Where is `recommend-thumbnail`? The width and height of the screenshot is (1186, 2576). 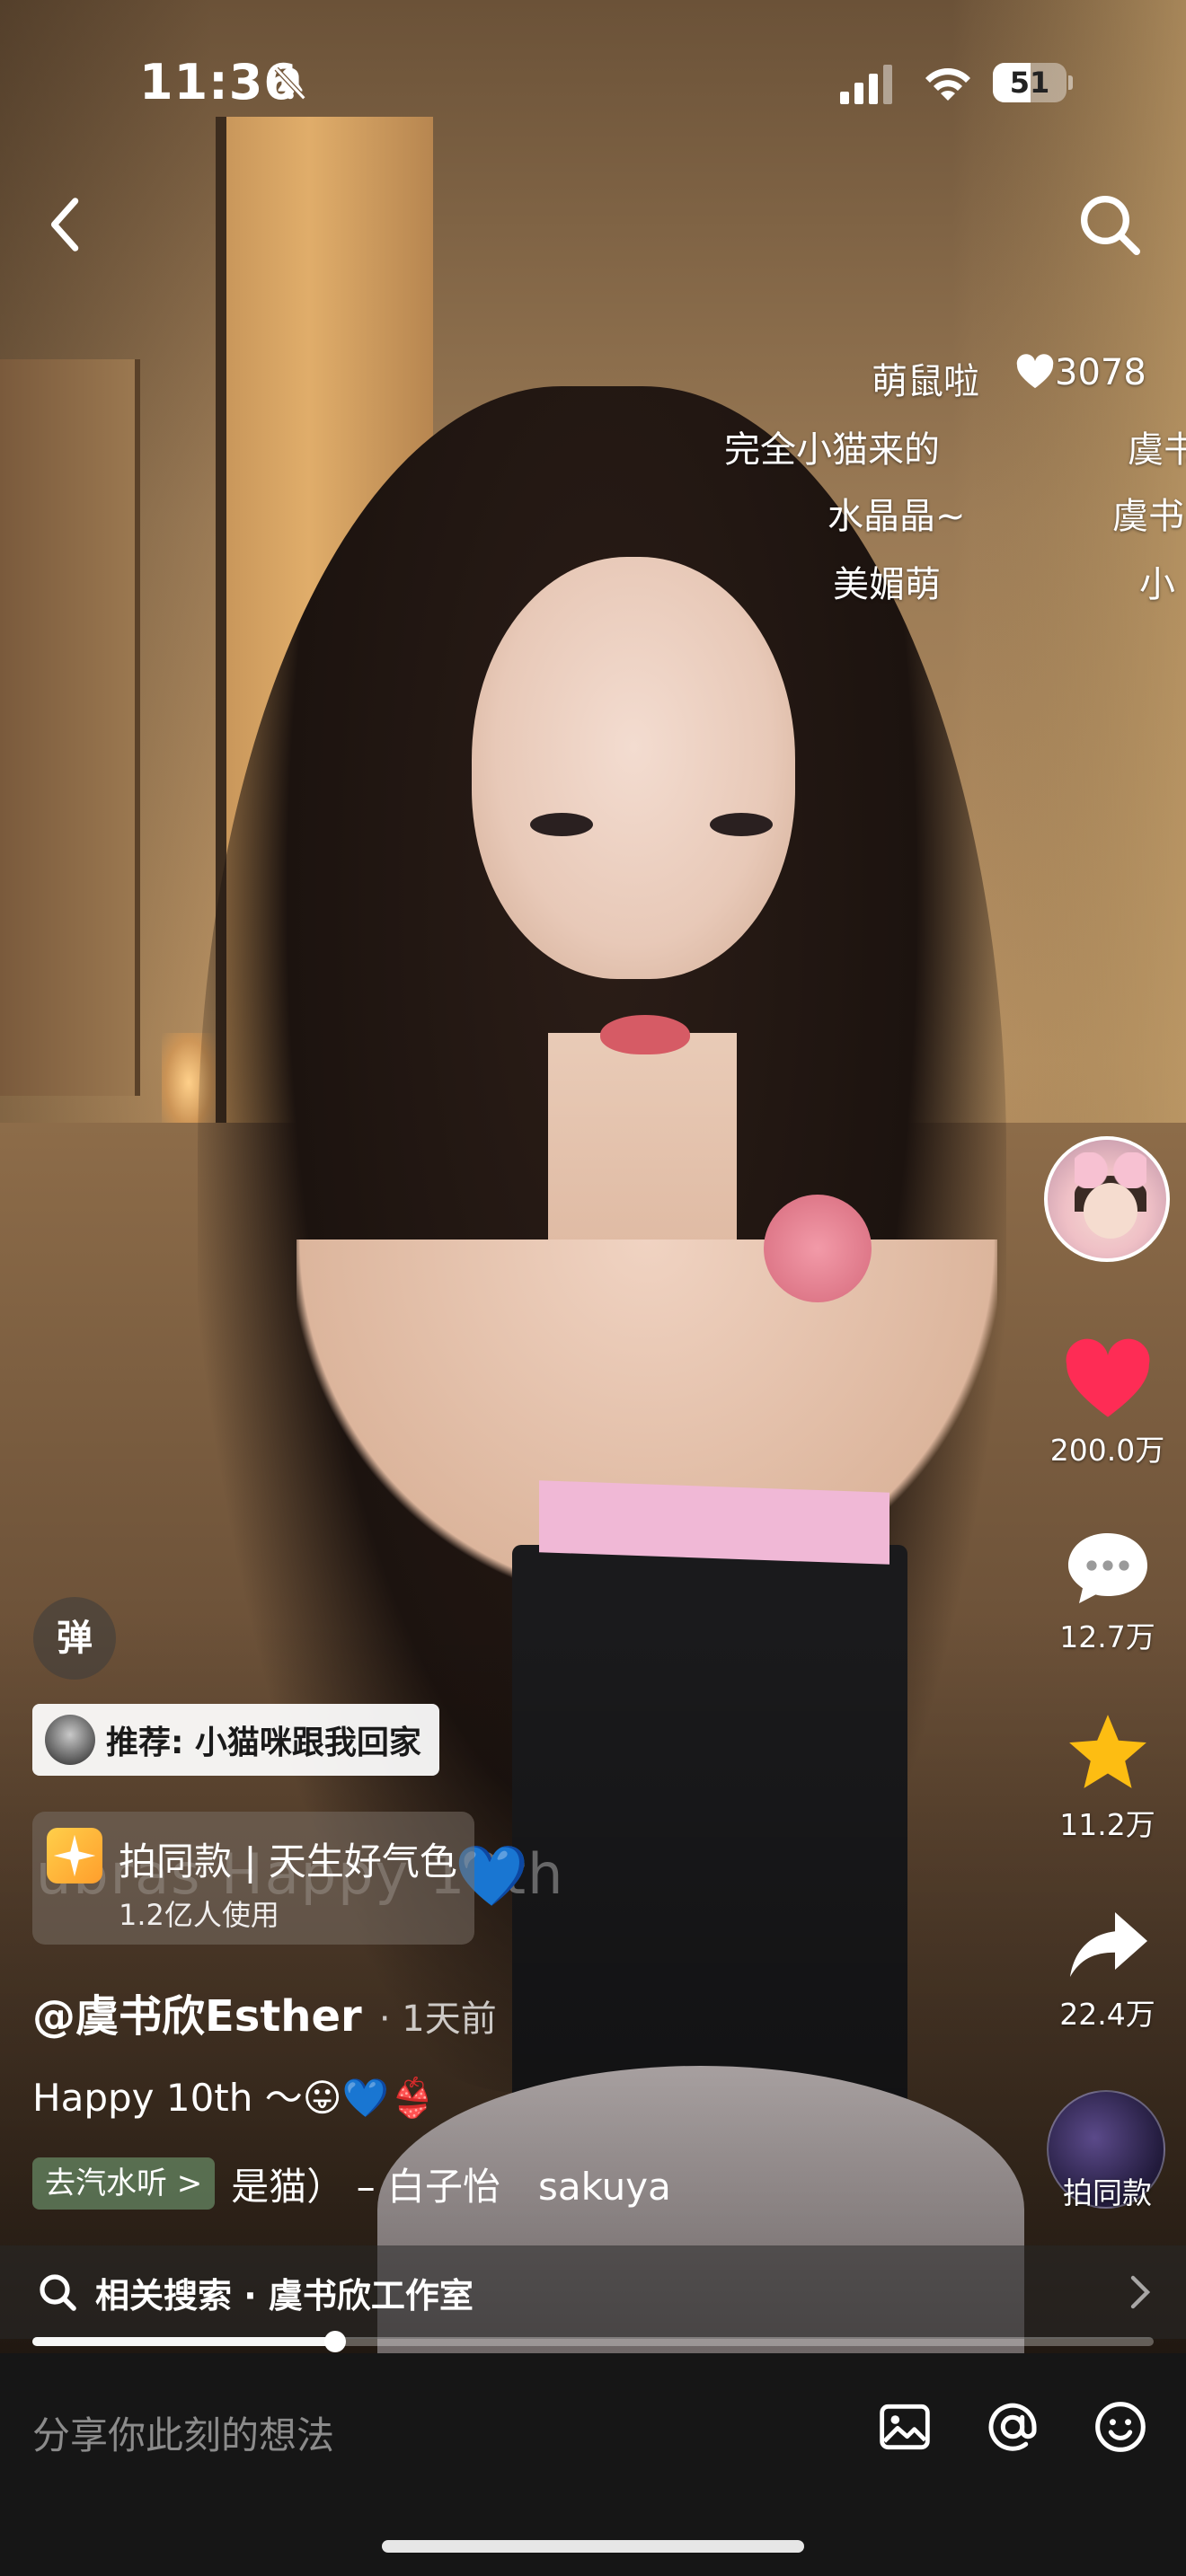
recommend-thumbnail is located at coordinates (70, 1740).